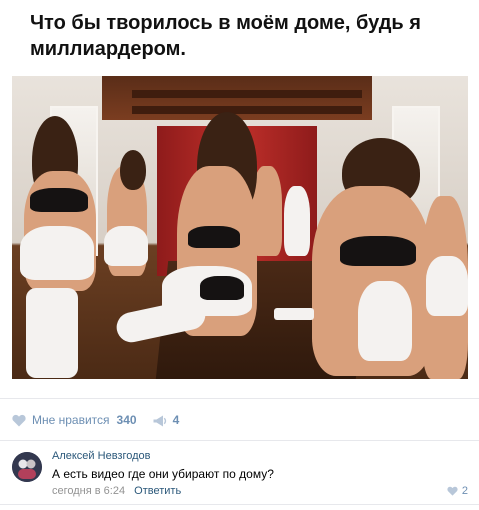  What do you see at coordinates (101, 456) in the screenshot?
I see `comment-author: Алексей Невзгодов` at bounding box center [101, 456].